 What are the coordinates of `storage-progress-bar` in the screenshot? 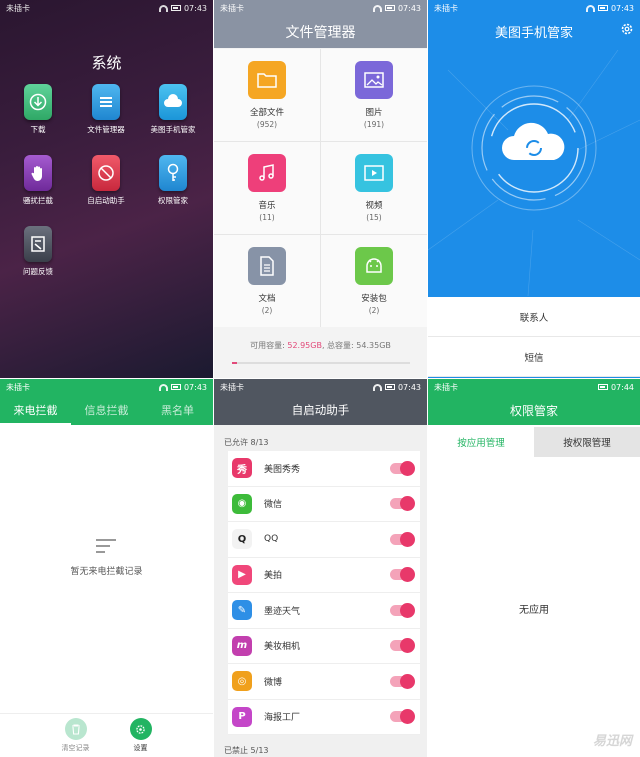 It's located at (321, 363).